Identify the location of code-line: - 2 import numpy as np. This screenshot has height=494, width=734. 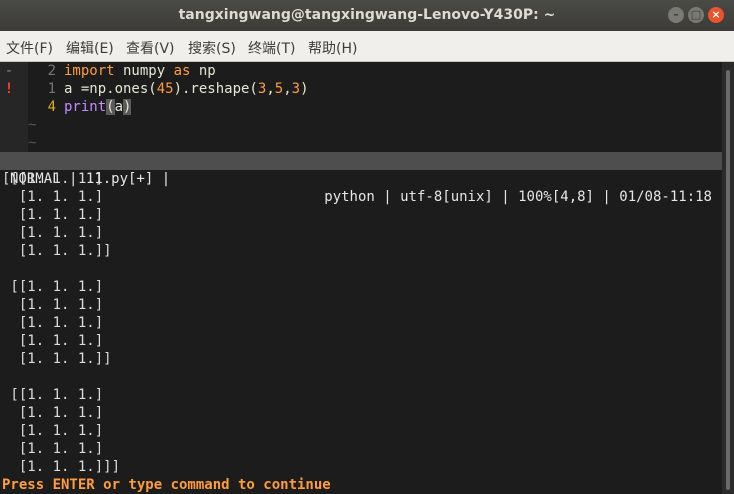
(361, 71).